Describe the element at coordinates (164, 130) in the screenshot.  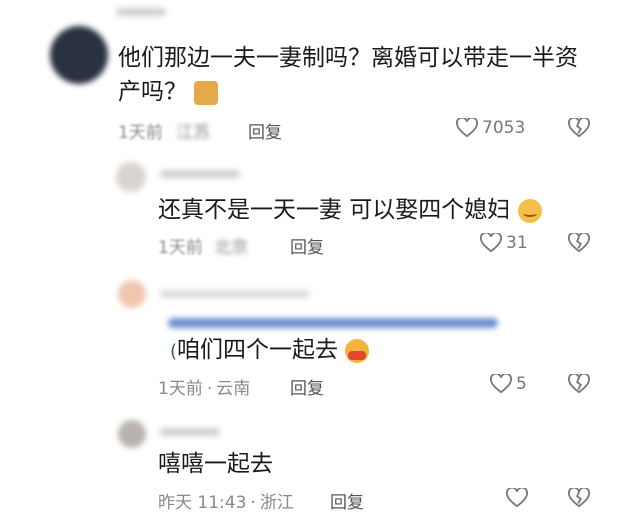
I see `comment-meta: 1天前 江苏` at that location.